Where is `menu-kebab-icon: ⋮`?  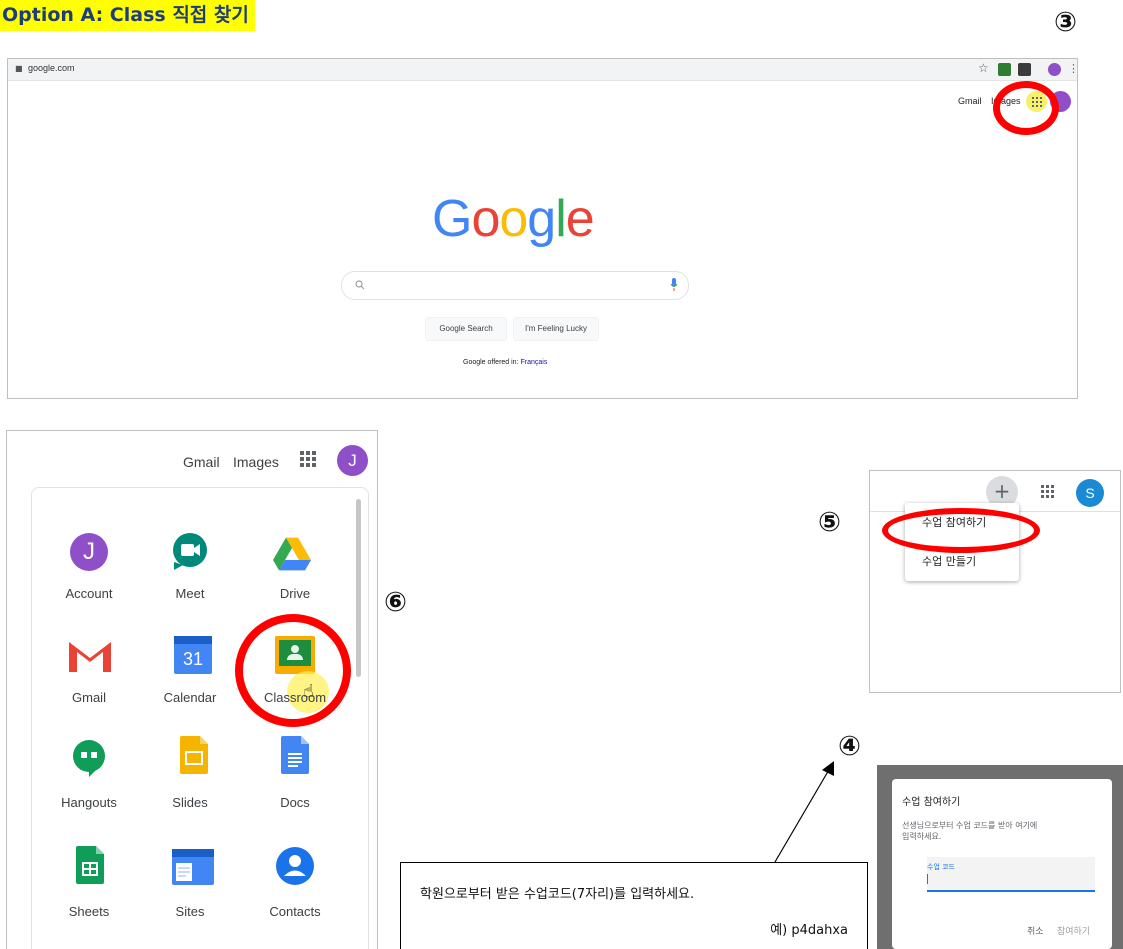
menu-kebab-icon: ⋮ is located at coordinates (1072, 68).